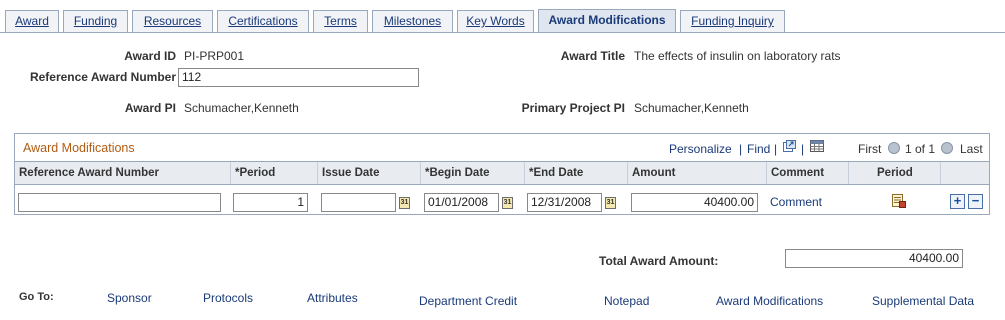 This screenshot has width=1005, height=320. What do you see at coordinates (691, 108) in the screenshot?
I see `primary-project-pi-value: Schumacher,Kenneth` at bounding box center [691, 108].